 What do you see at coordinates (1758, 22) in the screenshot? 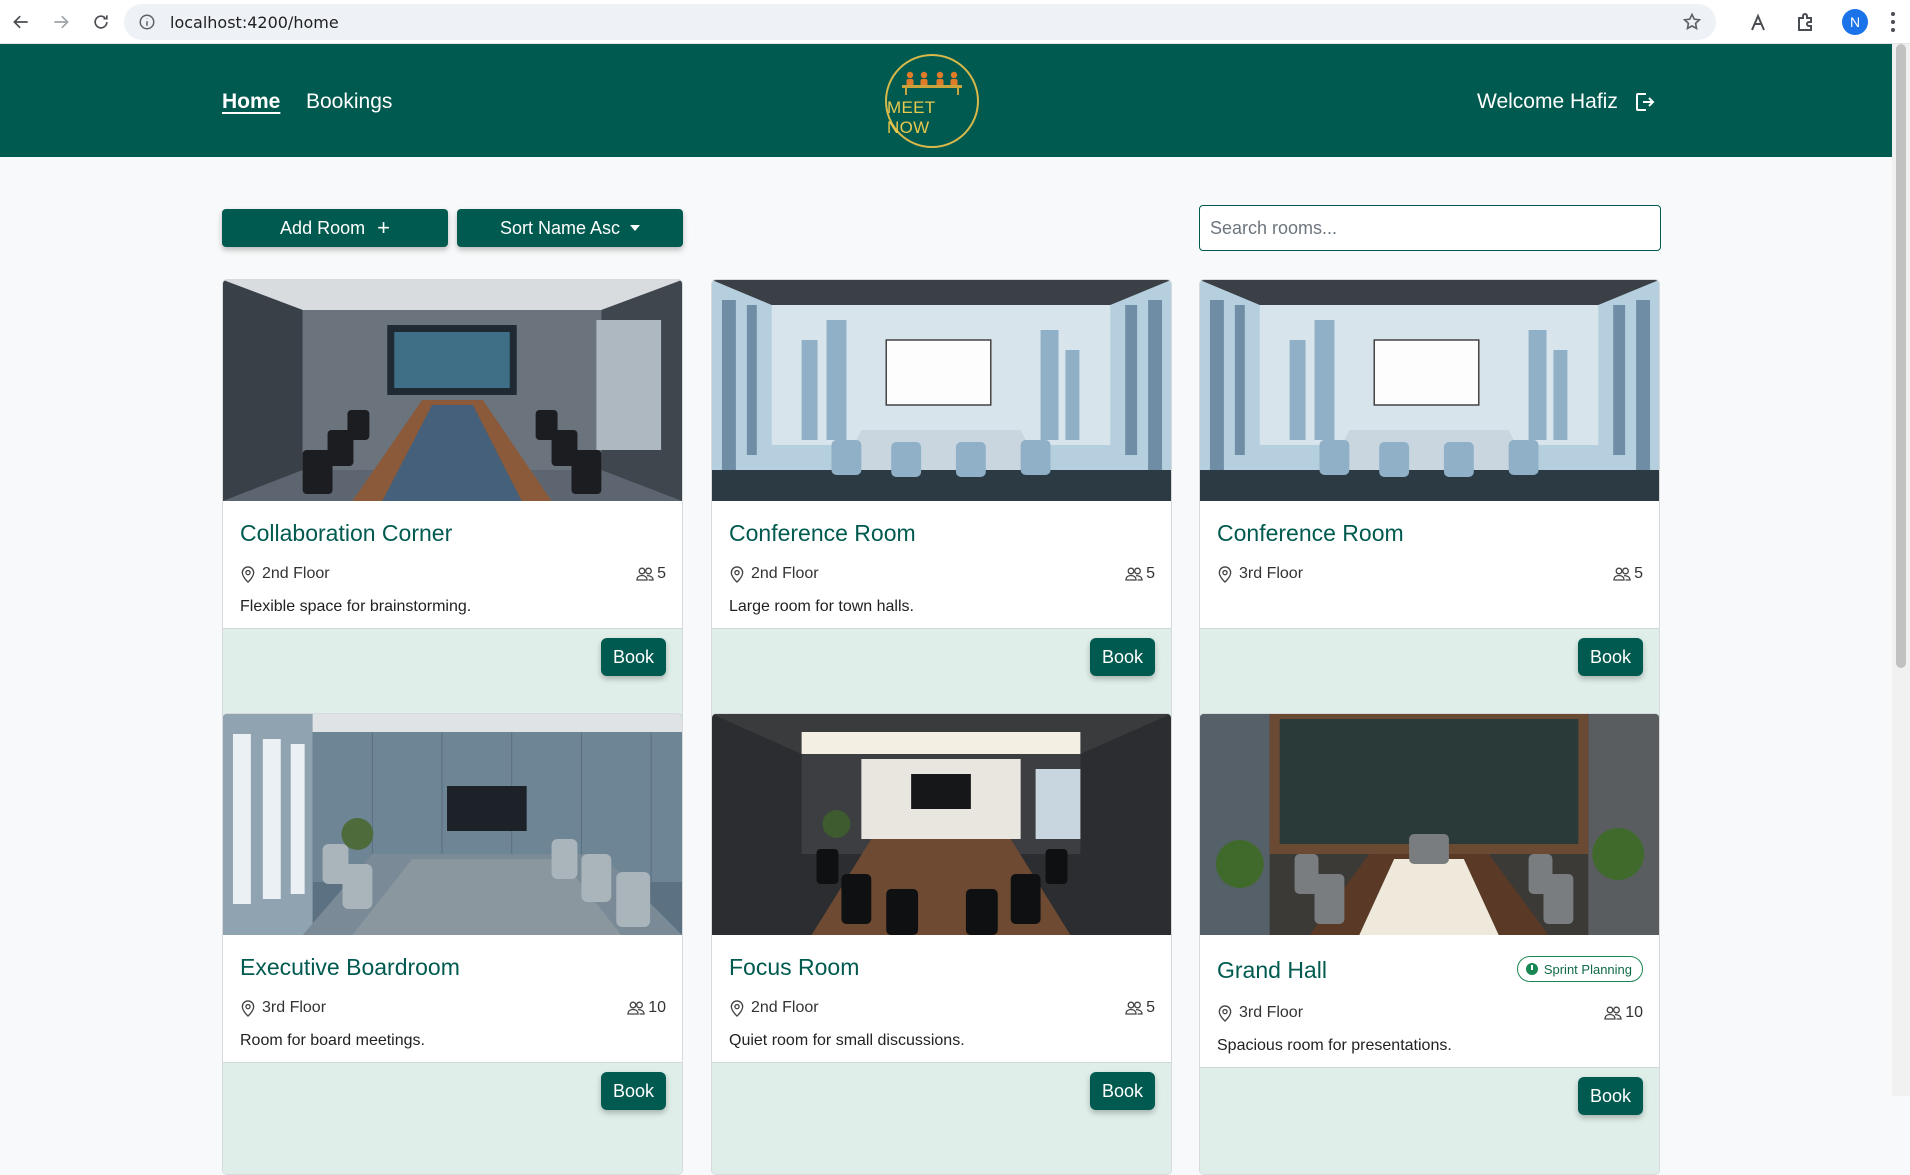
I see `extension-icon` at bounding box center [1758, 22].